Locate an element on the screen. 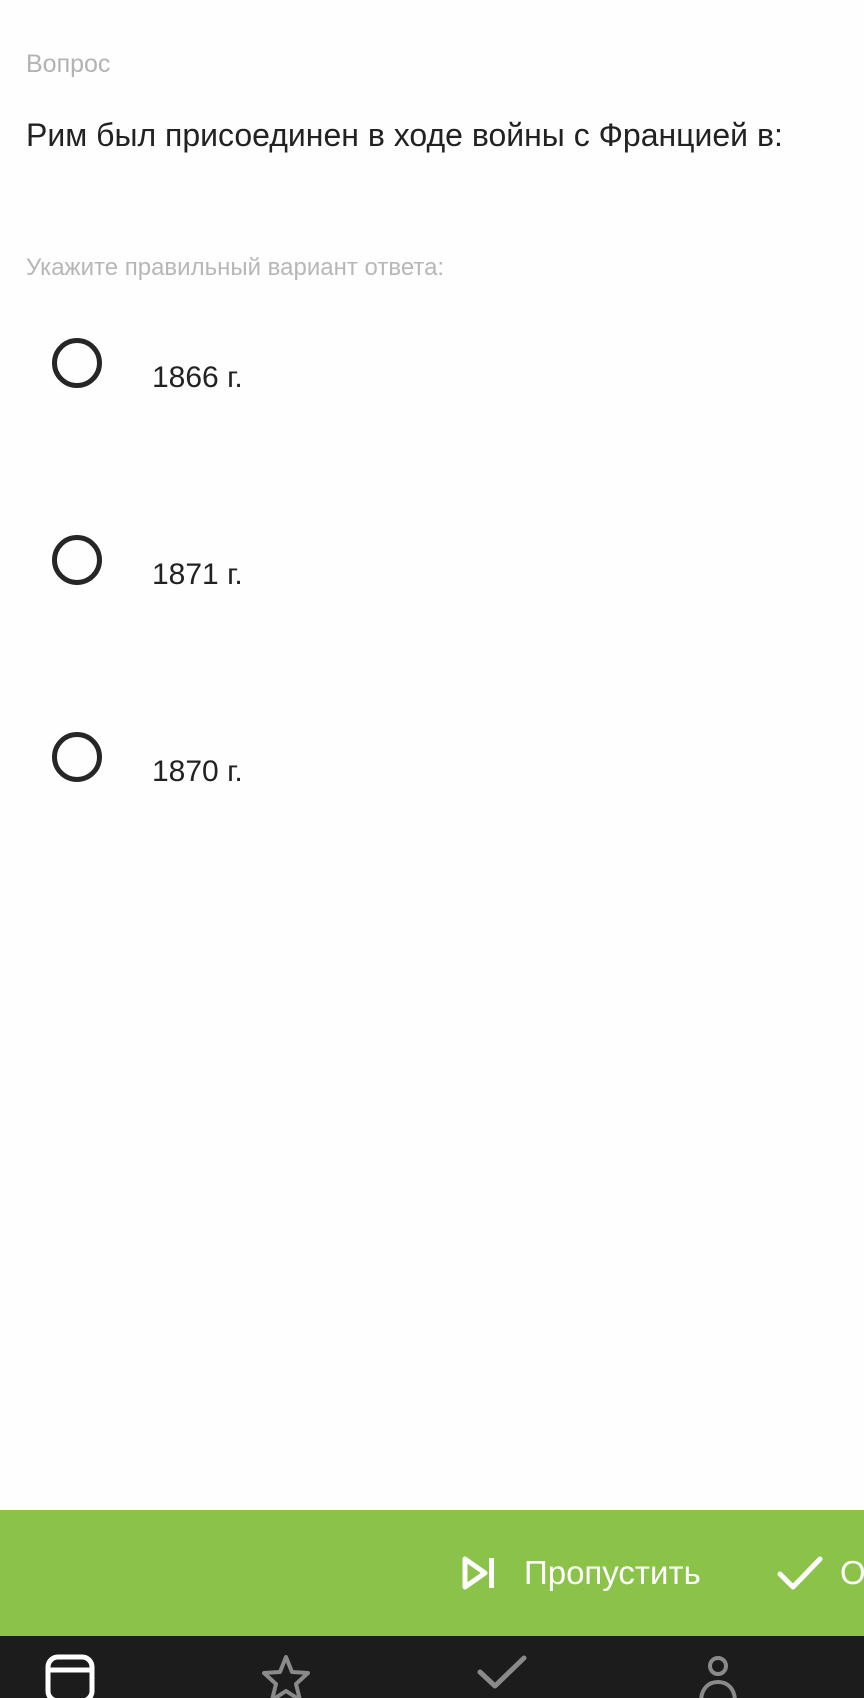  skip-button: Пропустить is located at coordinates (580, 1573).